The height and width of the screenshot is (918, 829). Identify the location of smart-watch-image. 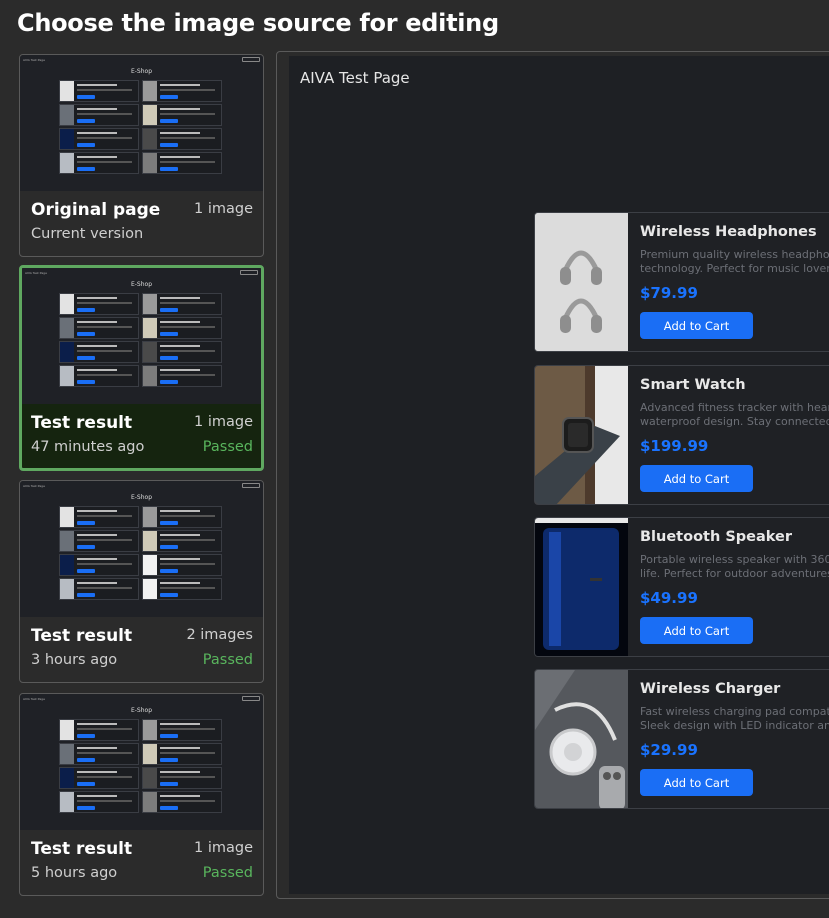
(581, 435).